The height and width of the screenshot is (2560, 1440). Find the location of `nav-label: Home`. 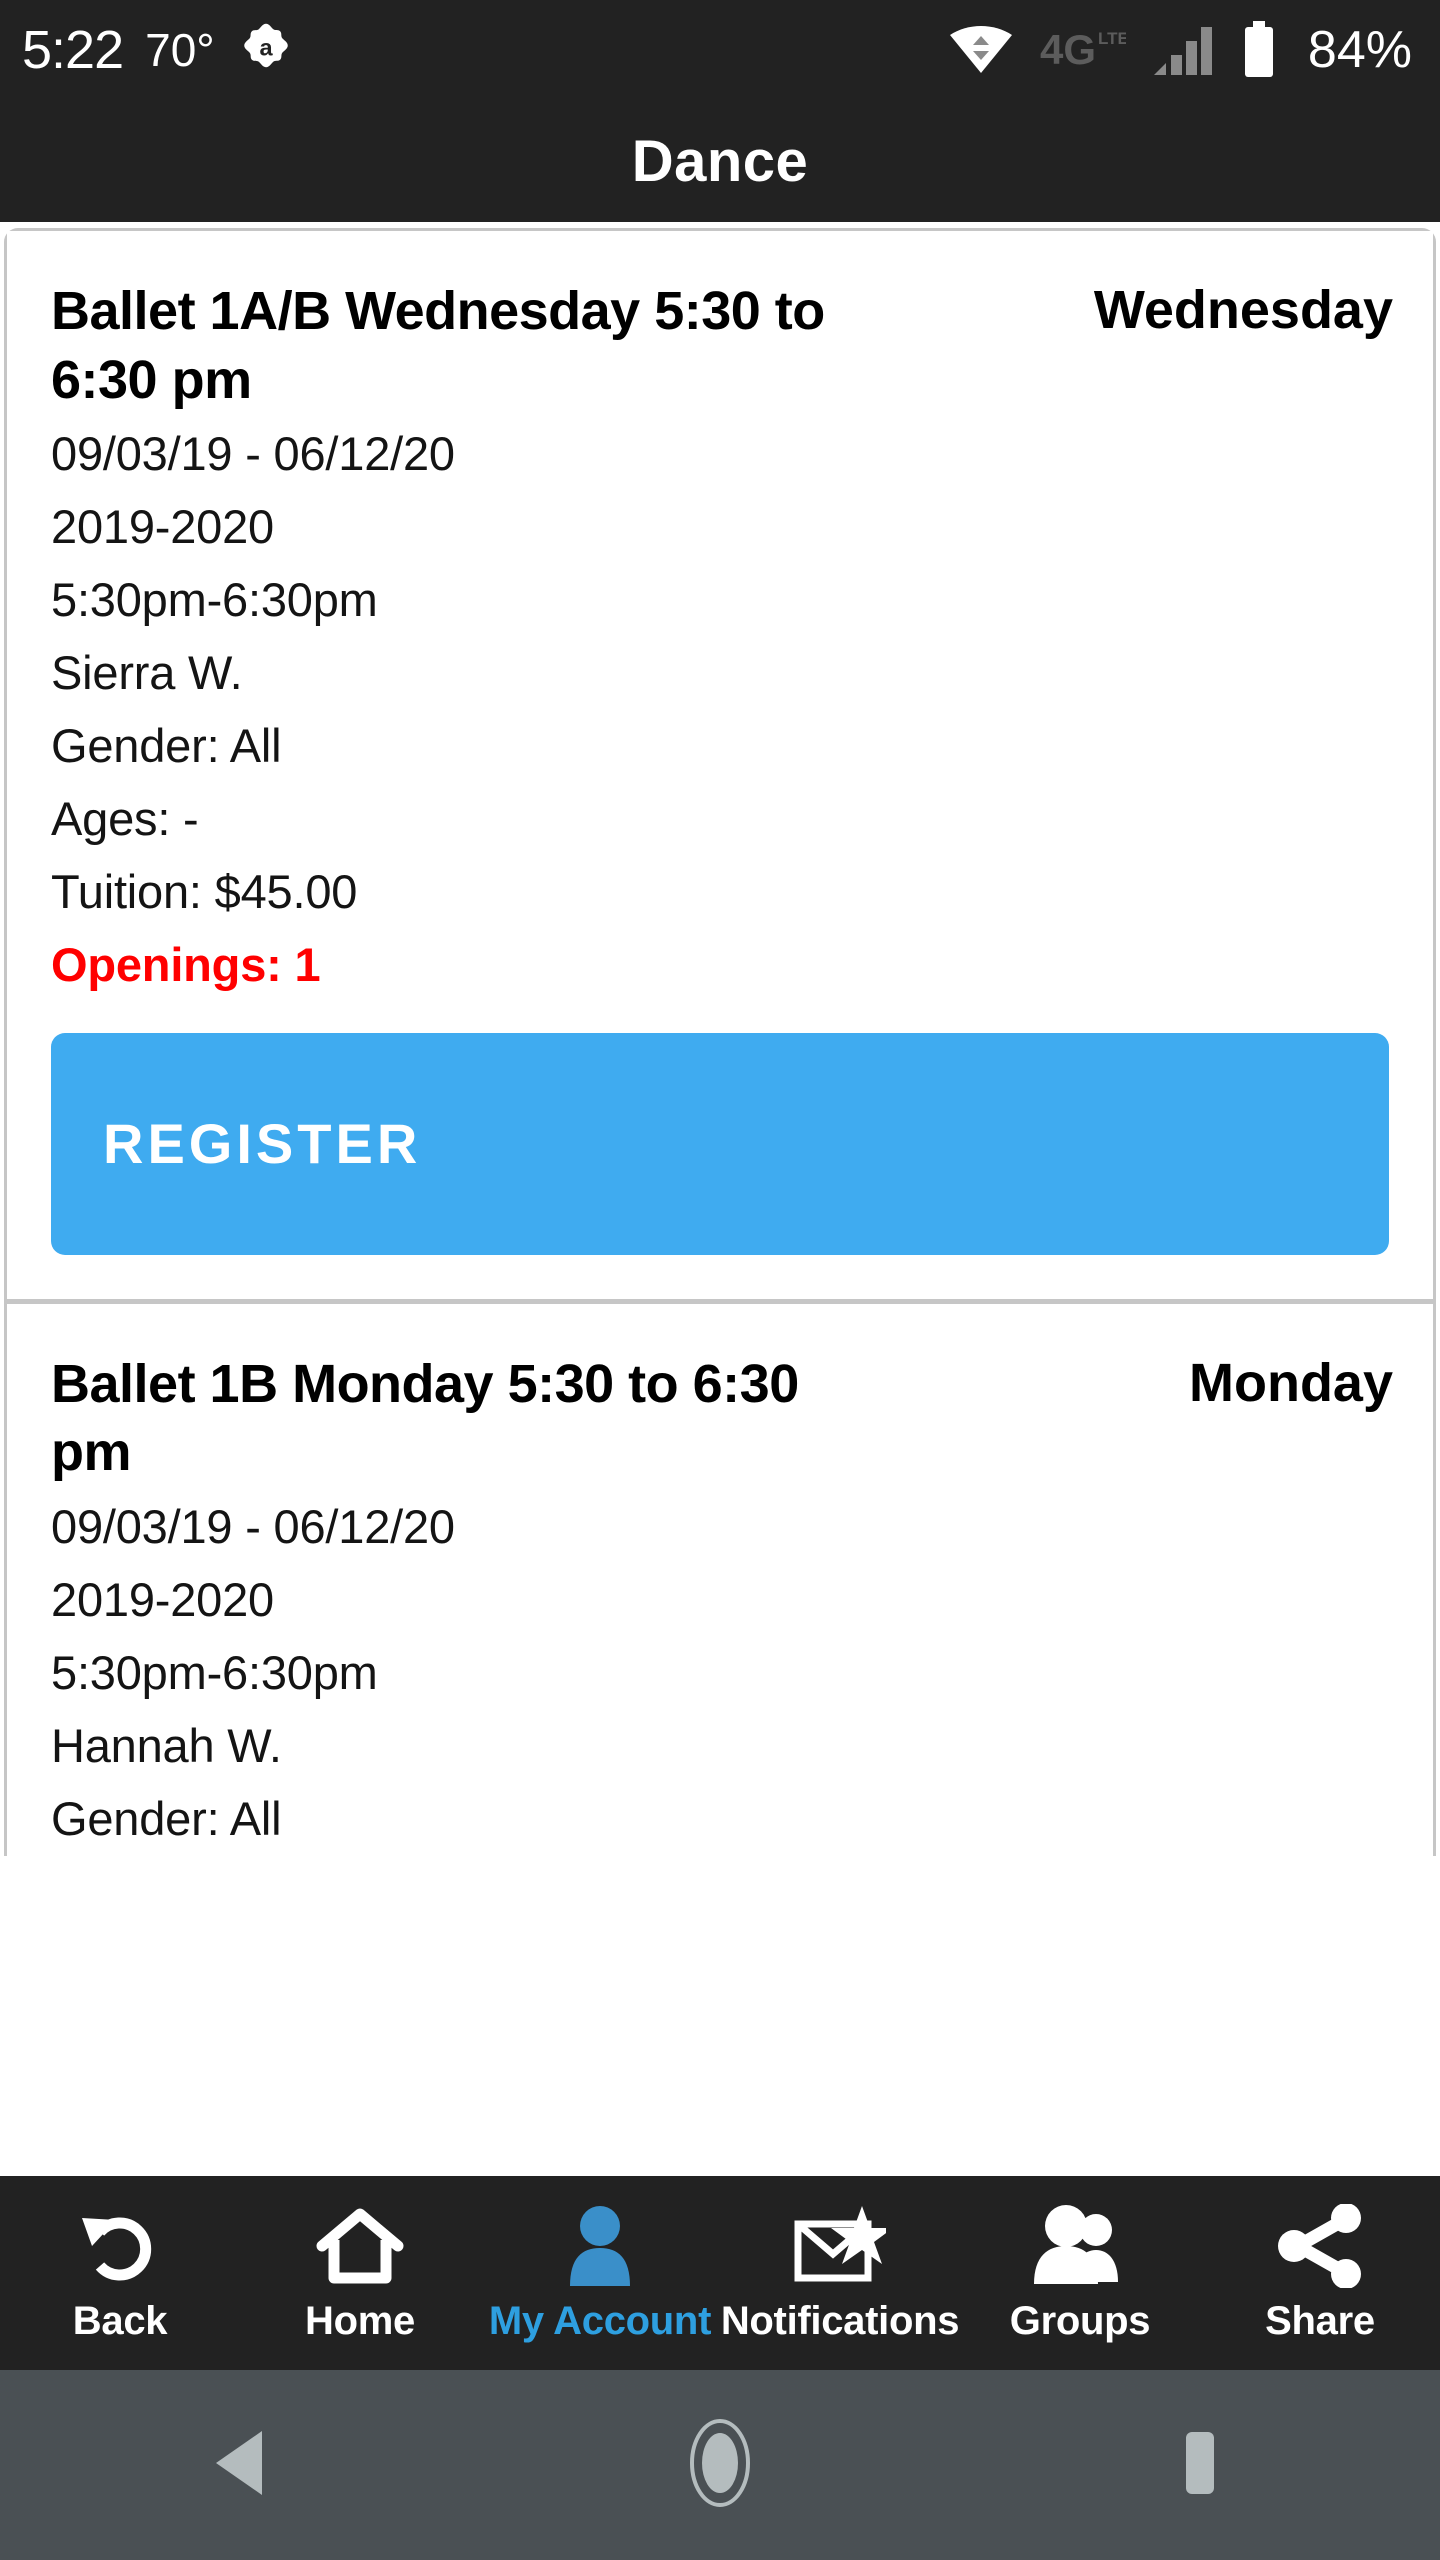

nav-label: Home is located at coordinates (360, 2320).